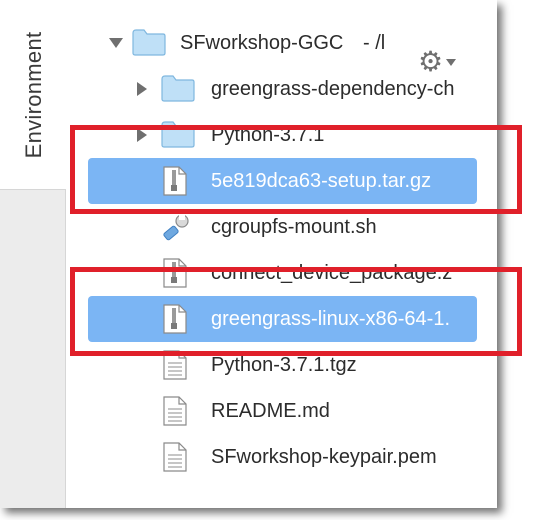  I want to click on script-icon, so click(176, 227).